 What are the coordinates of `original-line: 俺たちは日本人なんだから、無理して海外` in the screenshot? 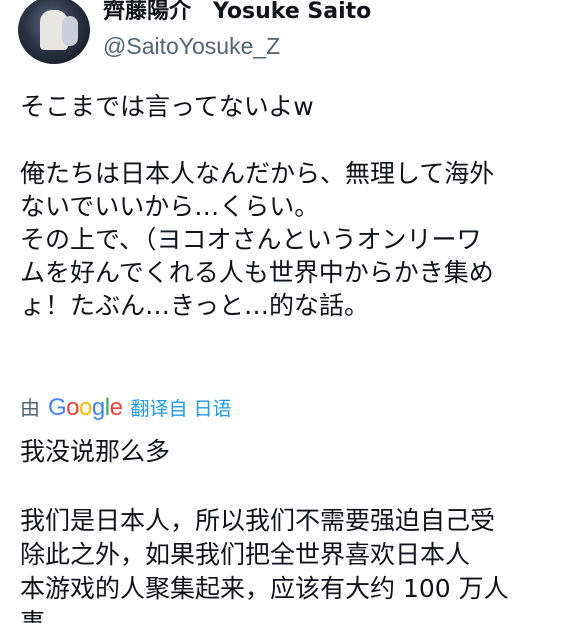 It's located at (257, 173).